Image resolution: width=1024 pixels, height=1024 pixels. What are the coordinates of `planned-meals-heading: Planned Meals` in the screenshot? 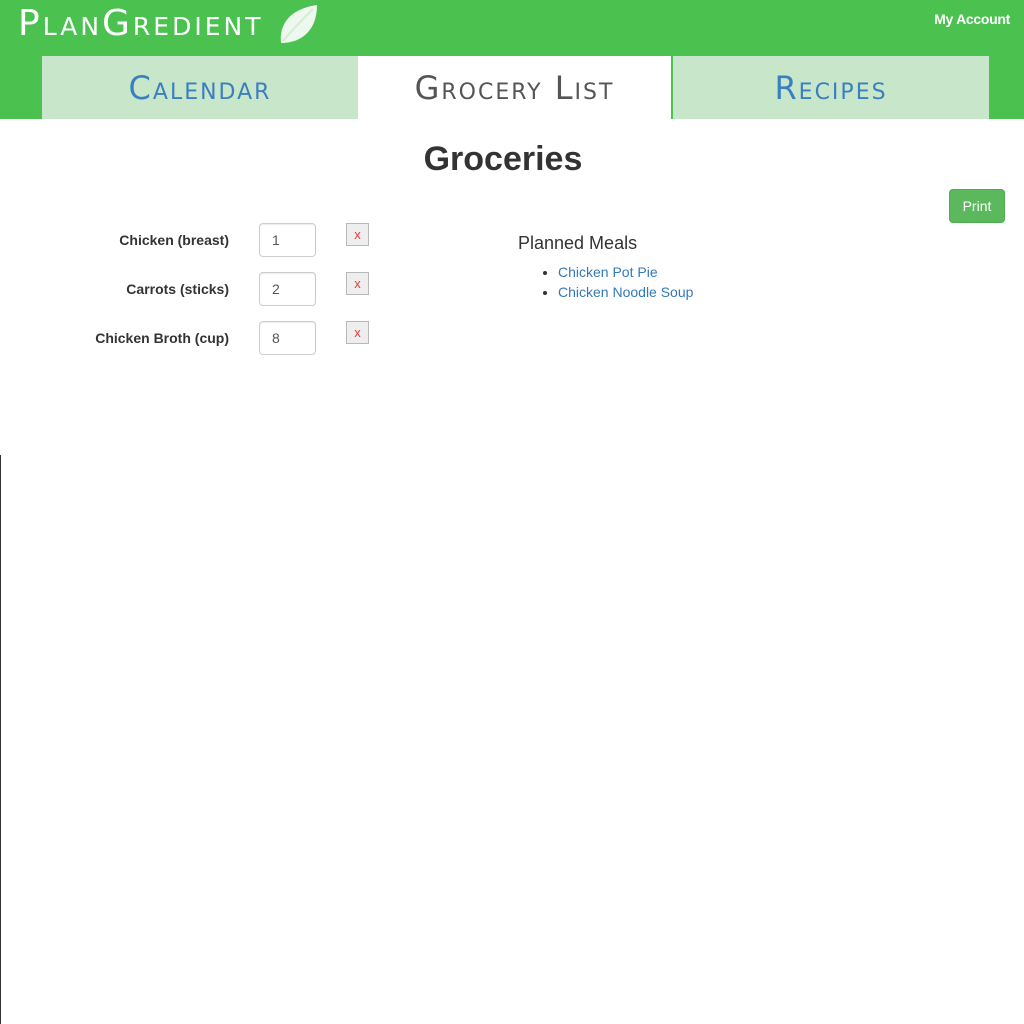 It's located at (578, 243).